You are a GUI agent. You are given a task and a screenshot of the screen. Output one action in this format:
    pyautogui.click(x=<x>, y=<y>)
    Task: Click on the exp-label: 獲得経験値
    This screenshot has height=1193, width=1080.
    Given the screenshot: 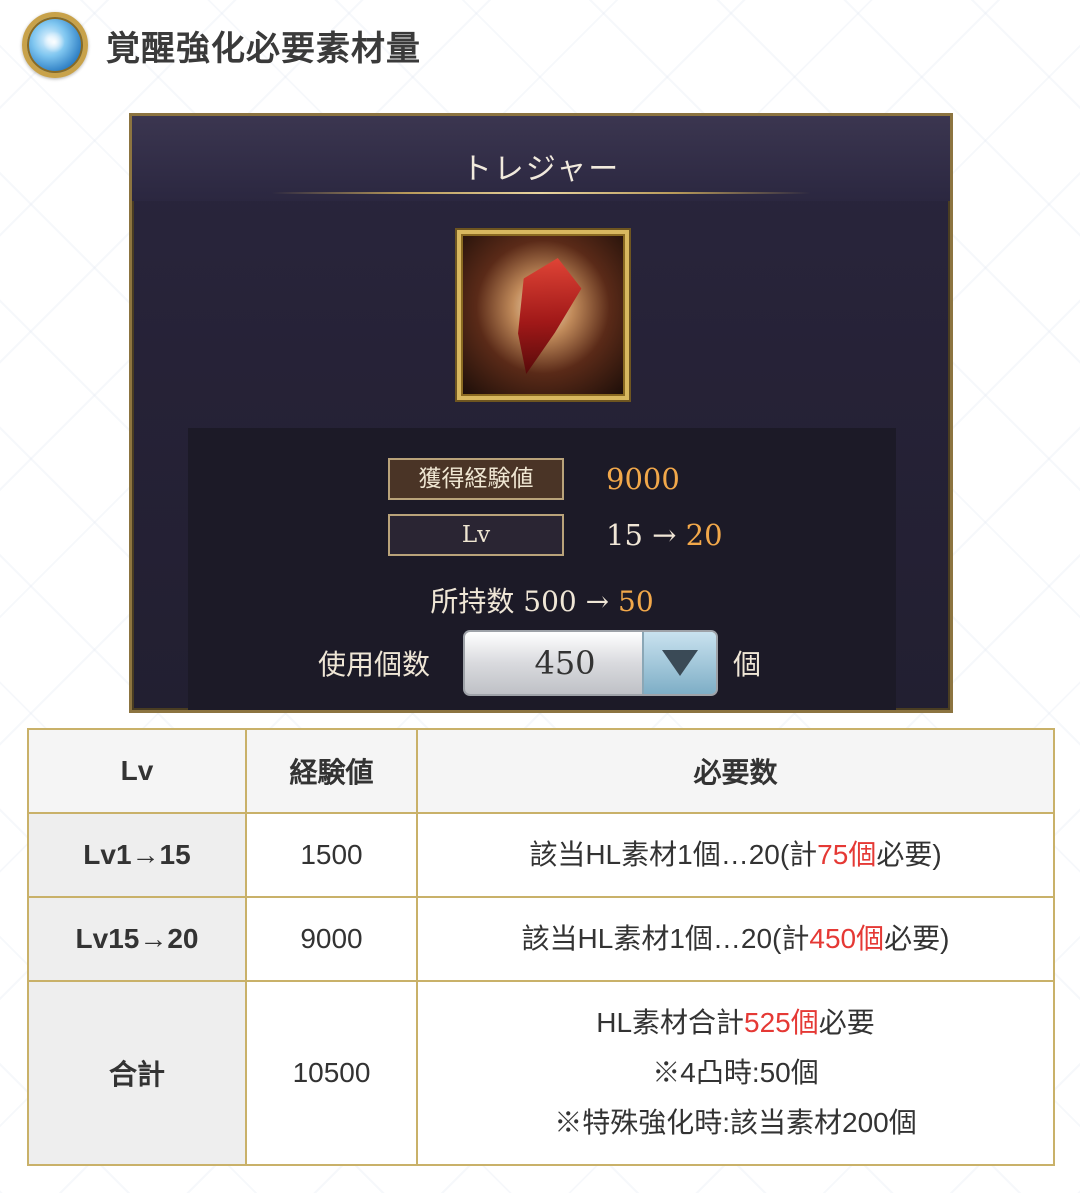 What is the action you would take?
    pyautogui.click(x=476, y=479)
    